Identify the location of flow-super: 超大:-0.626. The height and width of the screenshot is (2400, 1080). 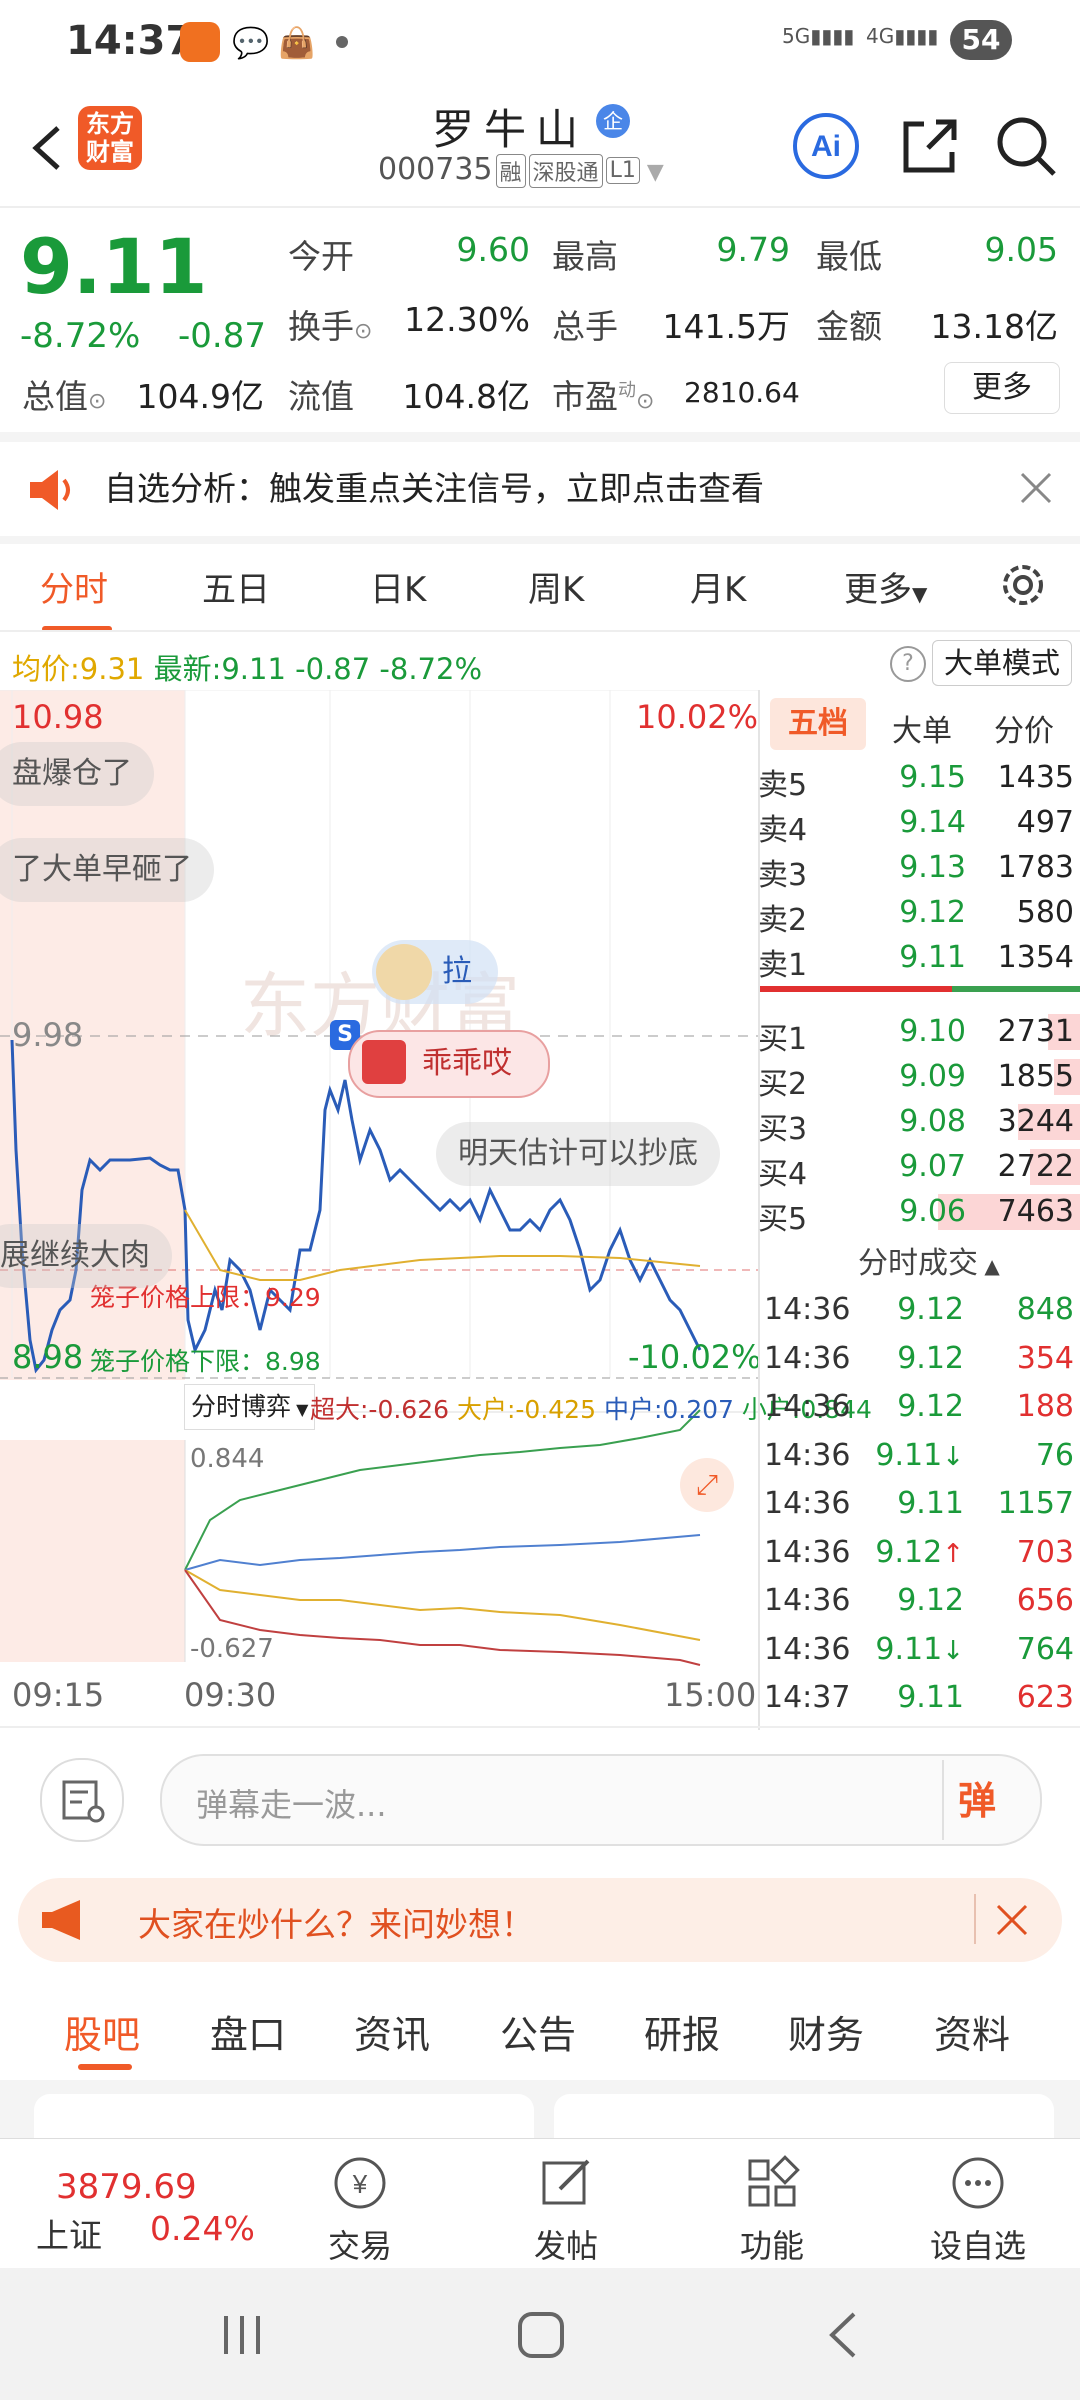
(380, 1409).